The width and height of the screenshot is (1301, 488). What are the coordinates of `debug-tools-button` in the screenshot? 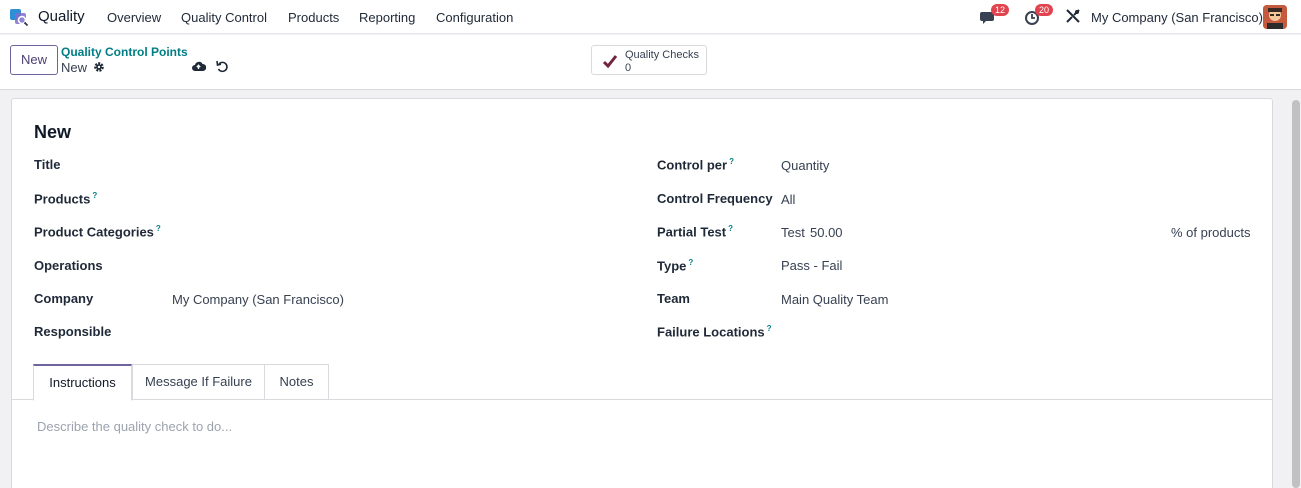 It's located at (1074, 17).